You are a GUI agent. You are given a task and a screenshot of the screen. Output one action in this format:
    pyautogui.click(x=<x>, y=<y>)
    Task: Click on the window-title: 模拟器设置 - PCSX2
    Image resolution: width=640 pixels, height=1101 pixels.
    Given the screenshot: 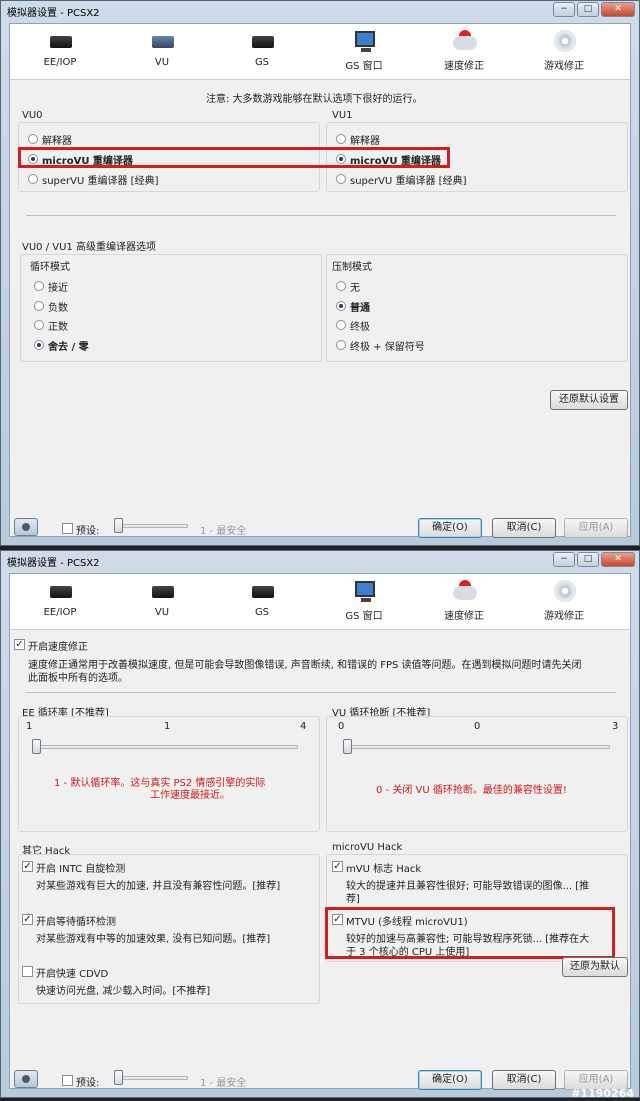 What is the action you would take?
    pyautogui.click(x=53, y=563)
    